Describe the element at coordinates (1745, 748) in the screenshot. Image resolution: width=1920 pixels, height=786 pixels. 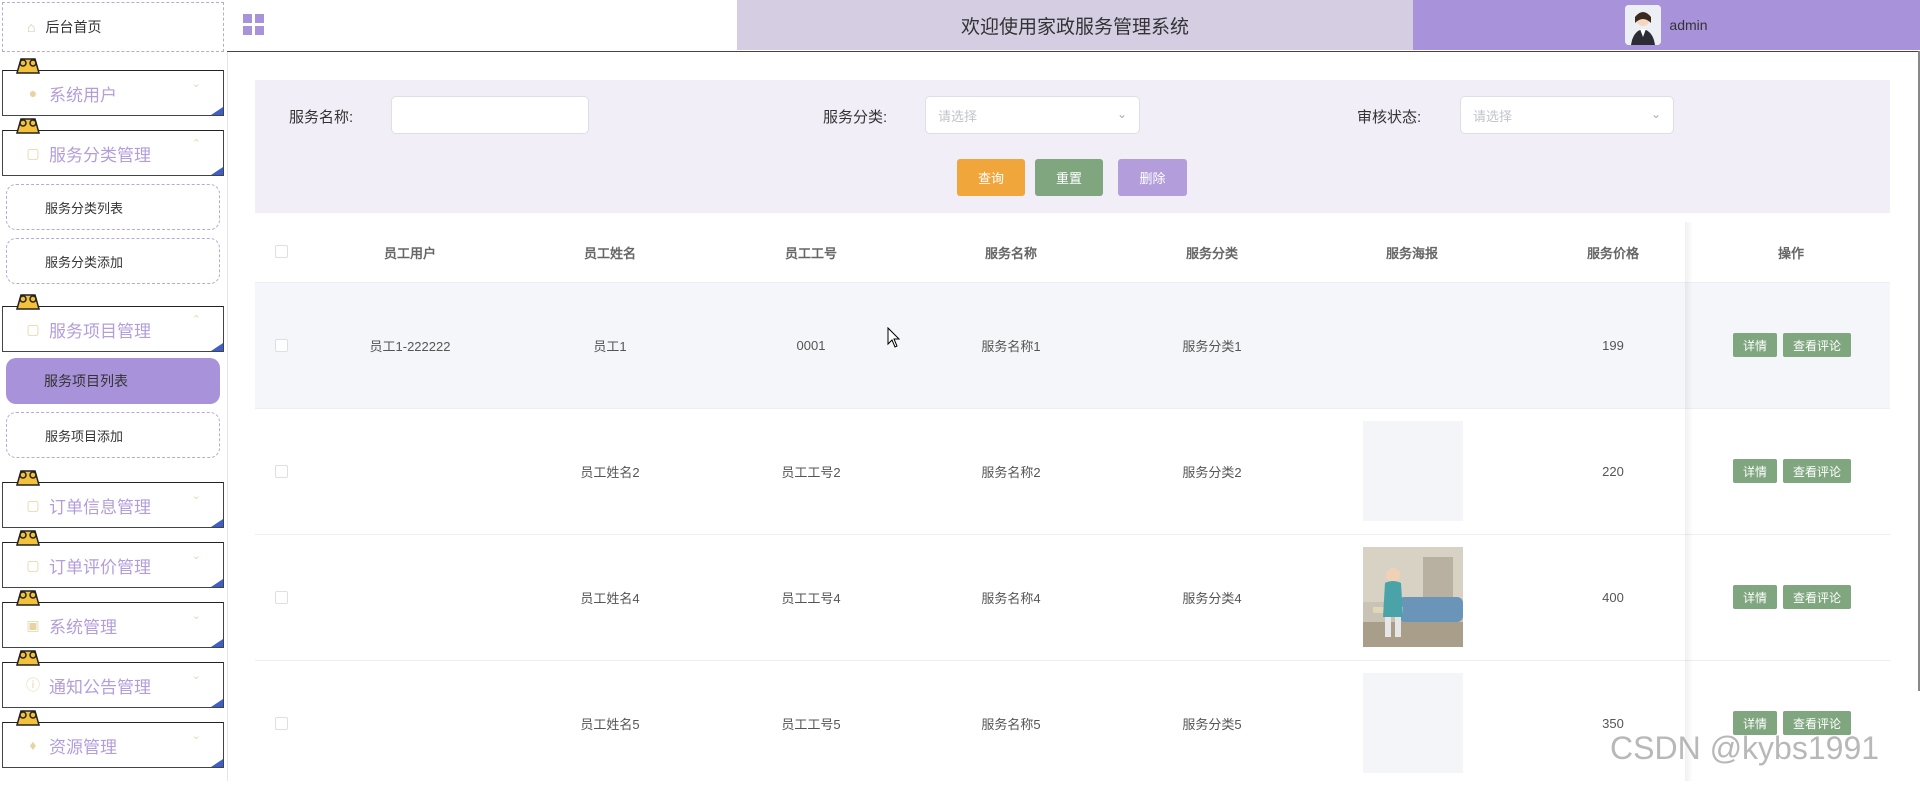
I see `watermark: CSDN @kybs1991` at that location.